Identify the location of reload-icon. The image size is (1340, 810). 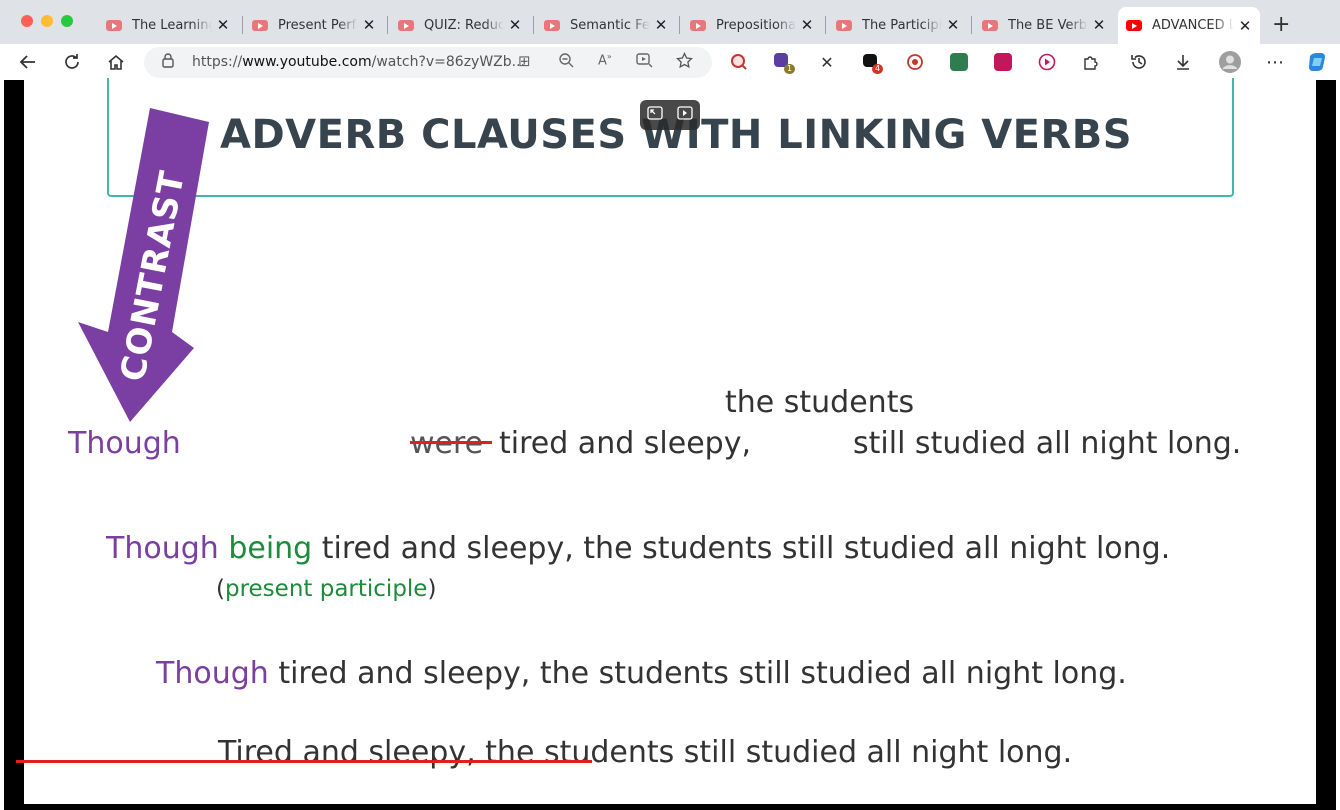
(72, 62).